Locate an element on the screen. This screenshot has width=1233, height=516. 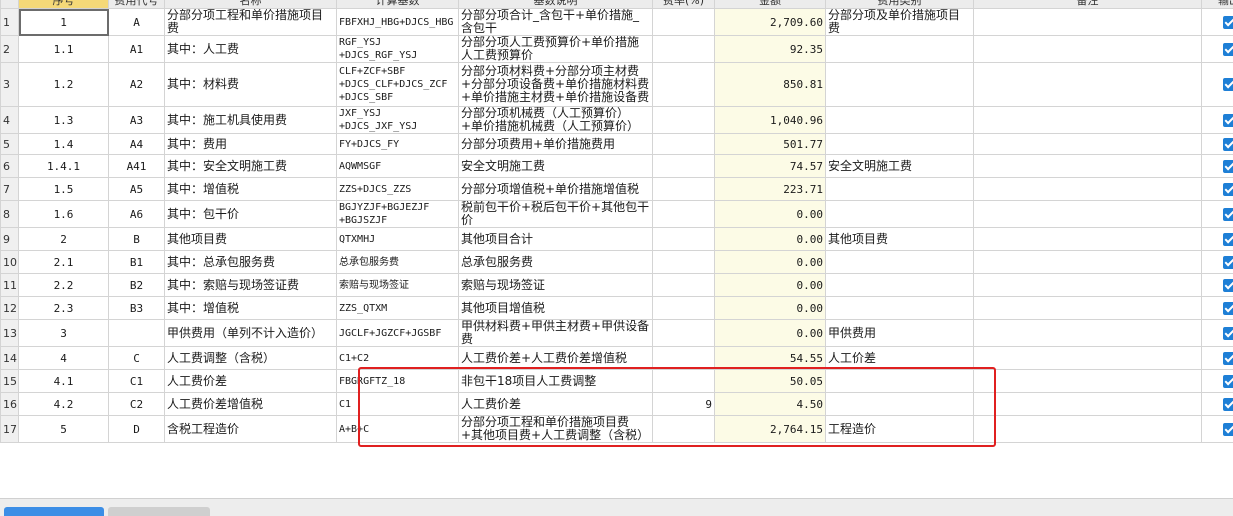
cell-type: 安全文明施工费 is located at coordinates (900, 166).